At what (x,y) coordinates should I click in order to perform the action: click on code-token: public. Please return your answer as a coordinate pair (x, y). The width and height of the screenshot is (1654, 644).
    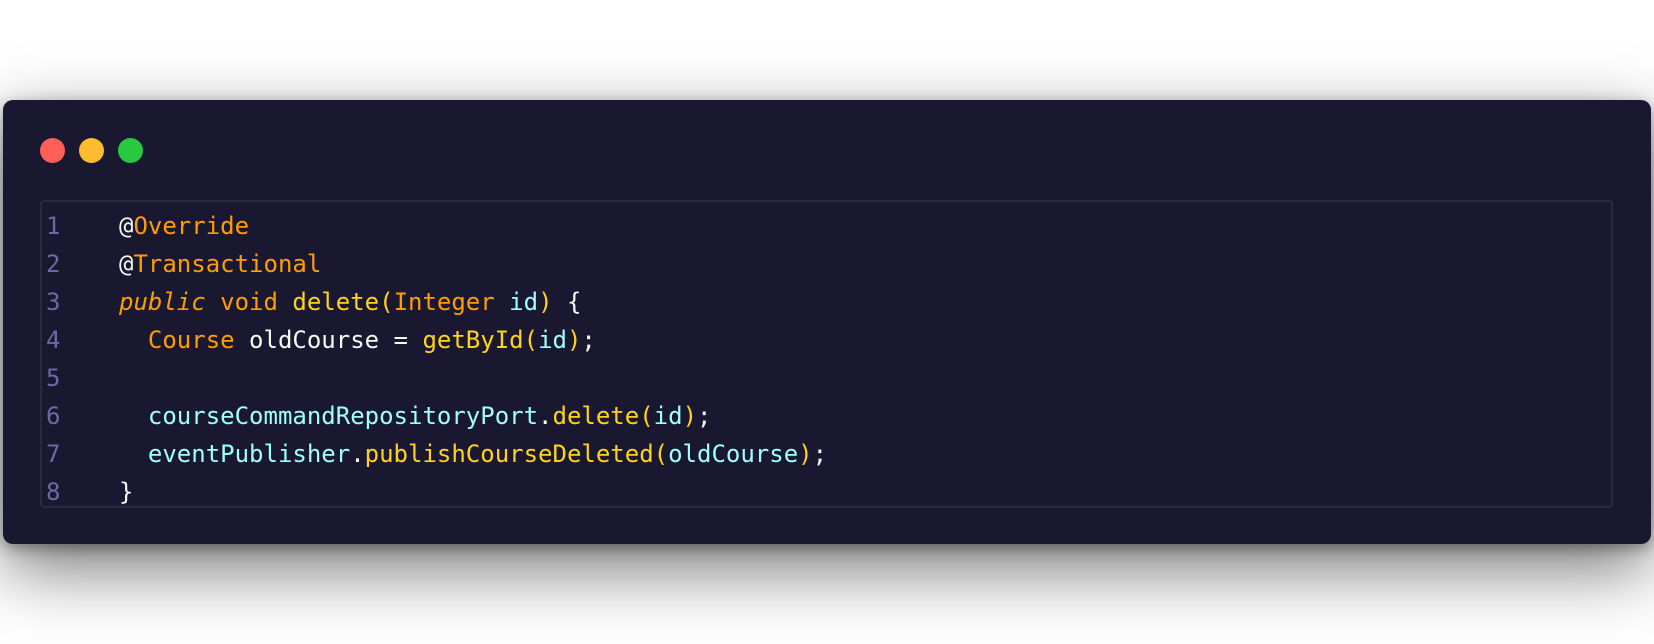
    Looking at the image, I should click on (162, 302).